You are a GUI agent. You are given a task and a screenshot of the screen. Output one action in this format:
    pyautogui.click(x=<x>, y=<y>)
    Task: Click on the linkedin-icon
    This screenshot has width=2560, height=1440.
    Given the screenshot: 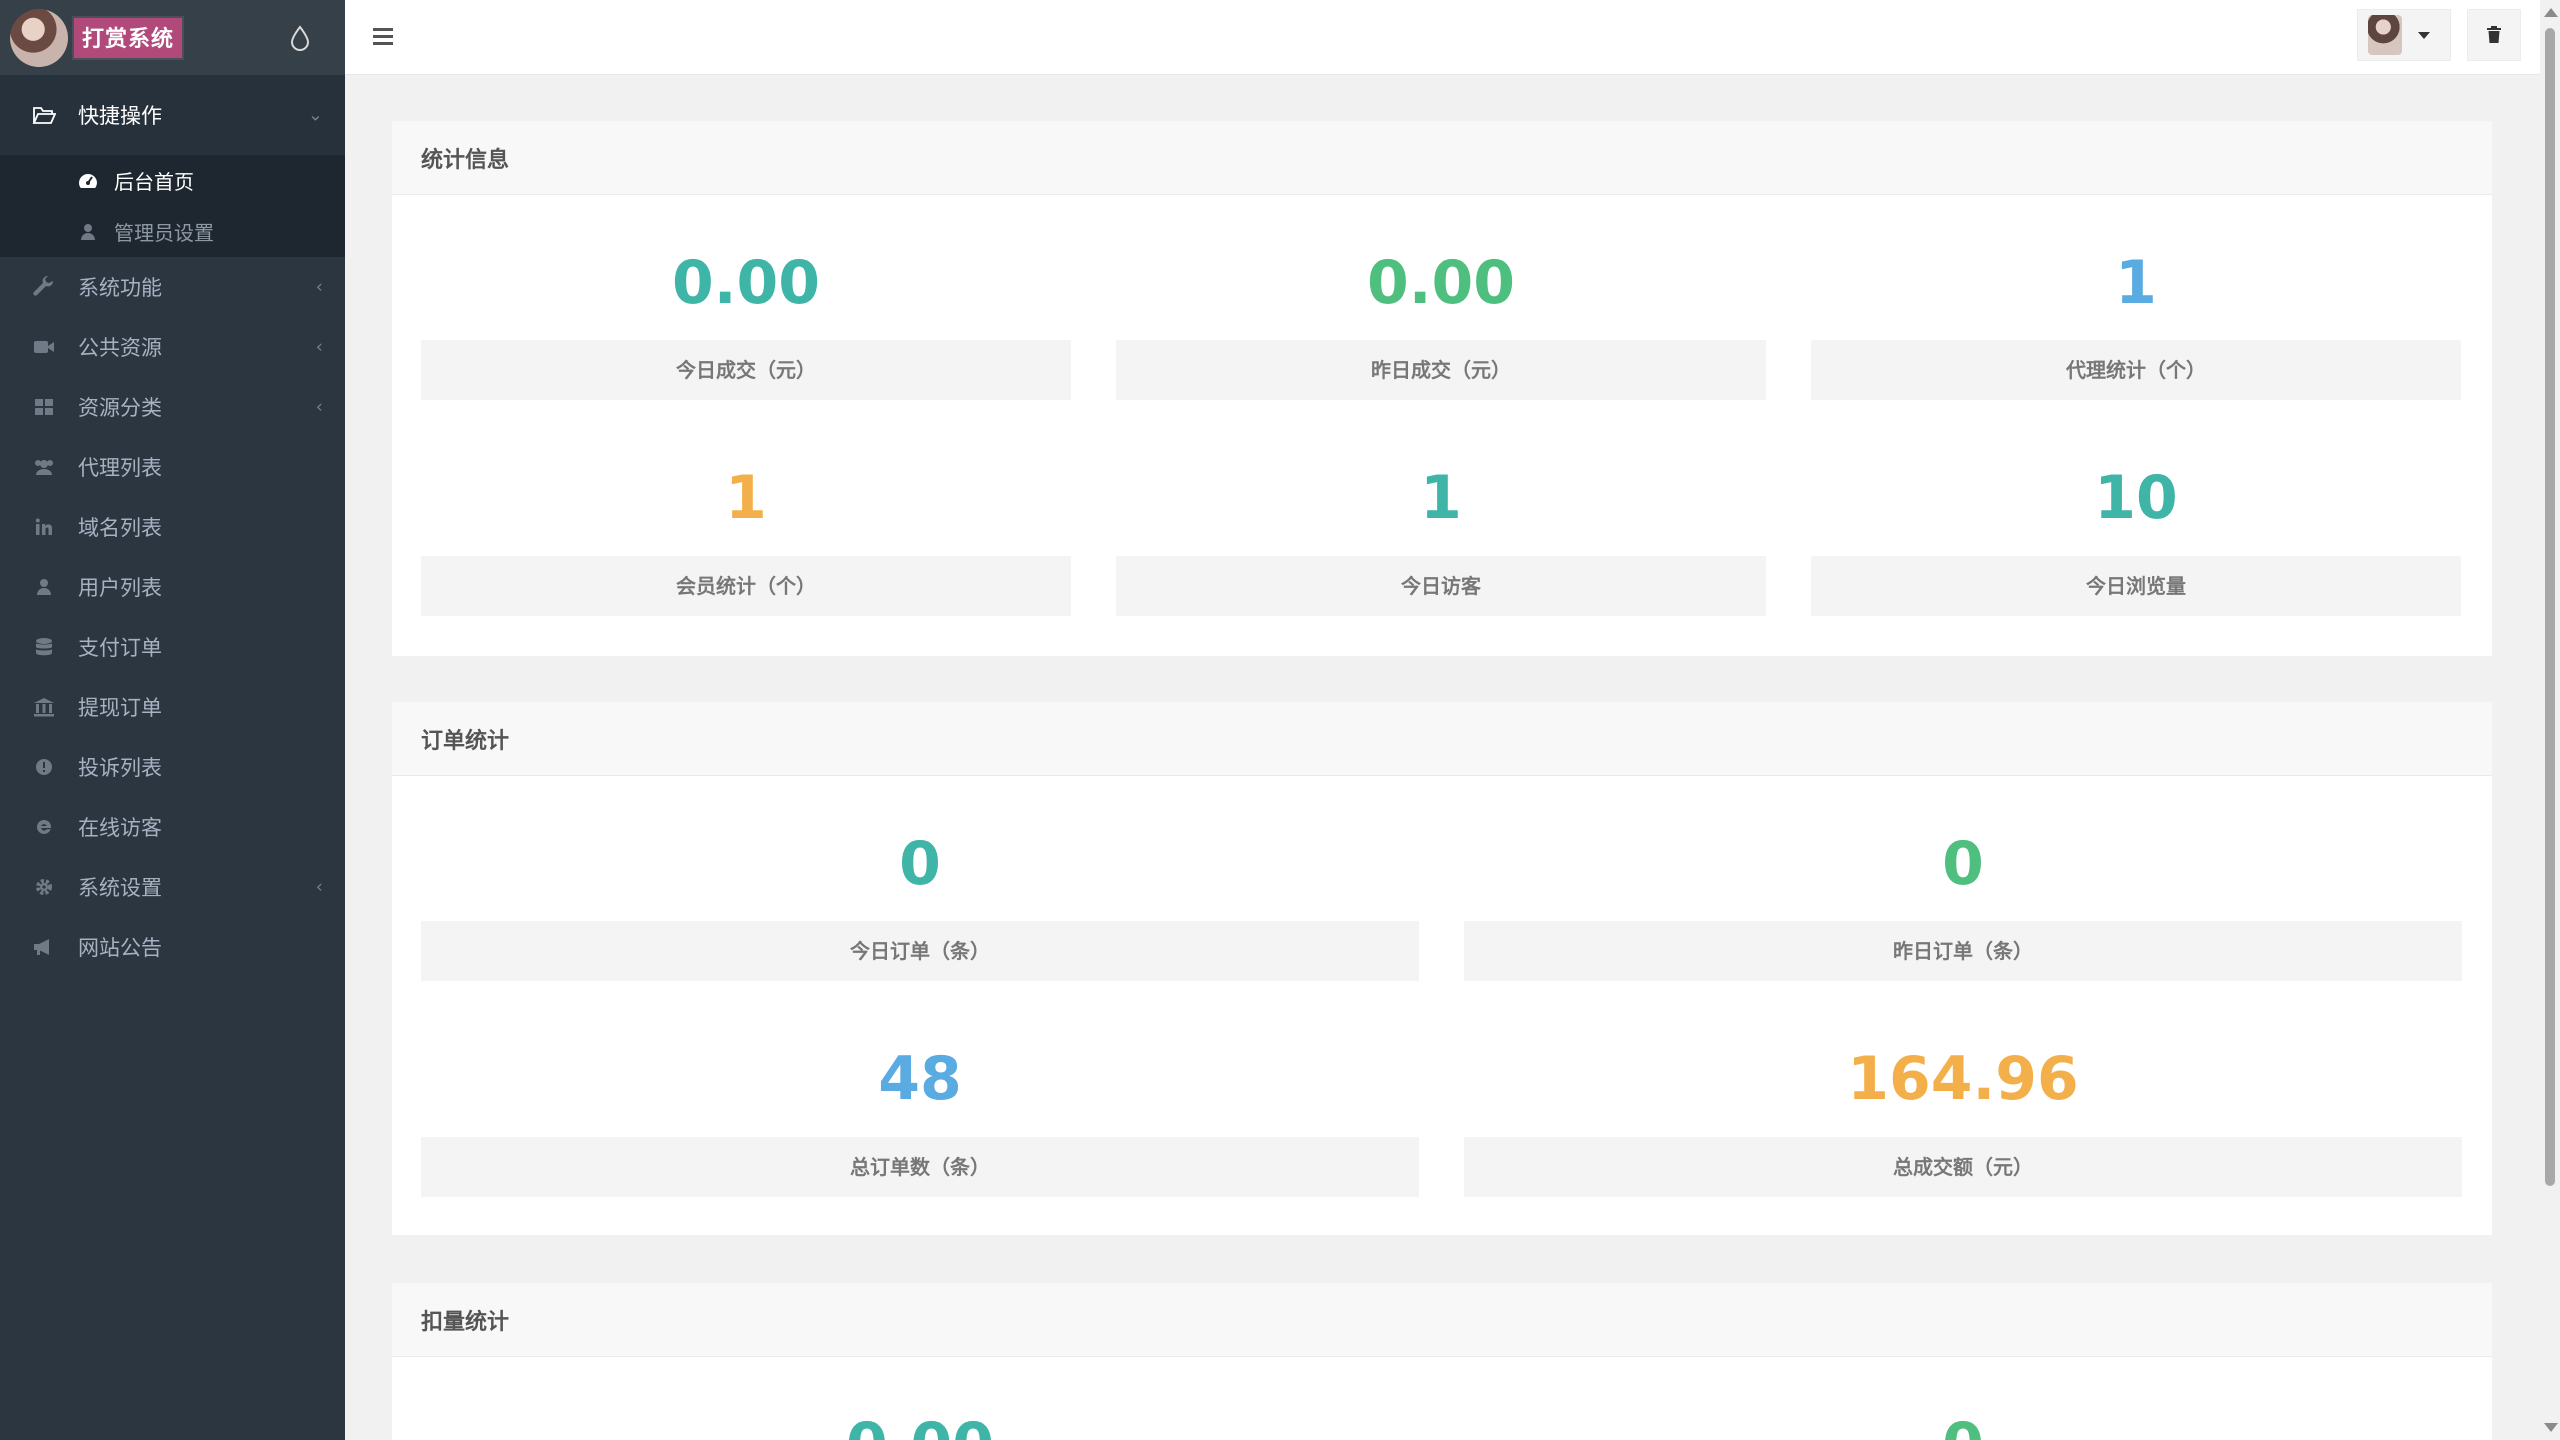 What is the action you would take?
    pyautogui.click(x=44, y=527)
    